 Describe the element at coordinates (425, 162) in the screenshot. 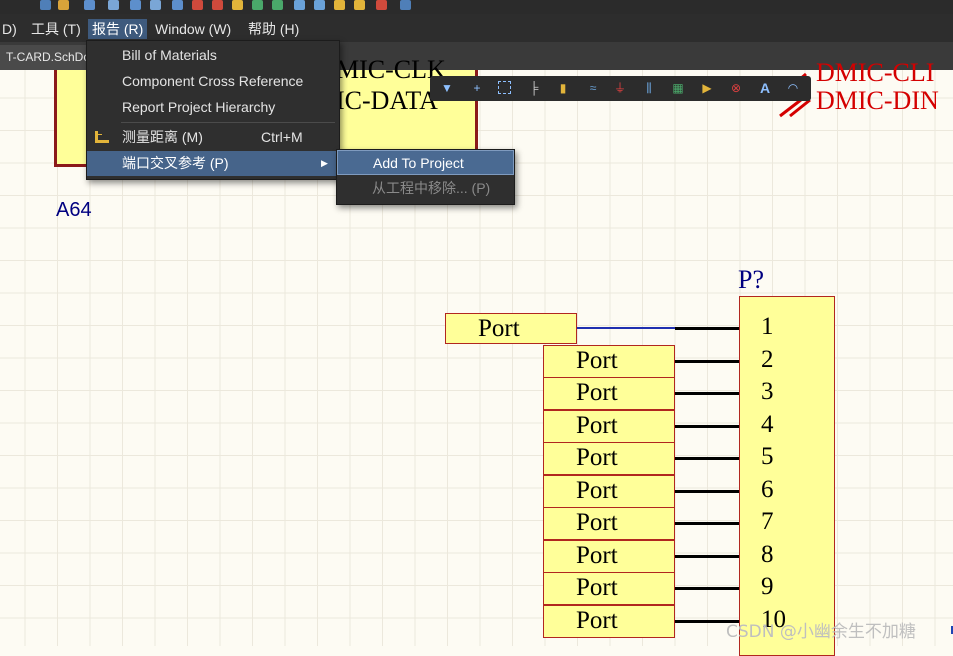

I see `submenu-item-add-to-project: Add To Project` at that location.